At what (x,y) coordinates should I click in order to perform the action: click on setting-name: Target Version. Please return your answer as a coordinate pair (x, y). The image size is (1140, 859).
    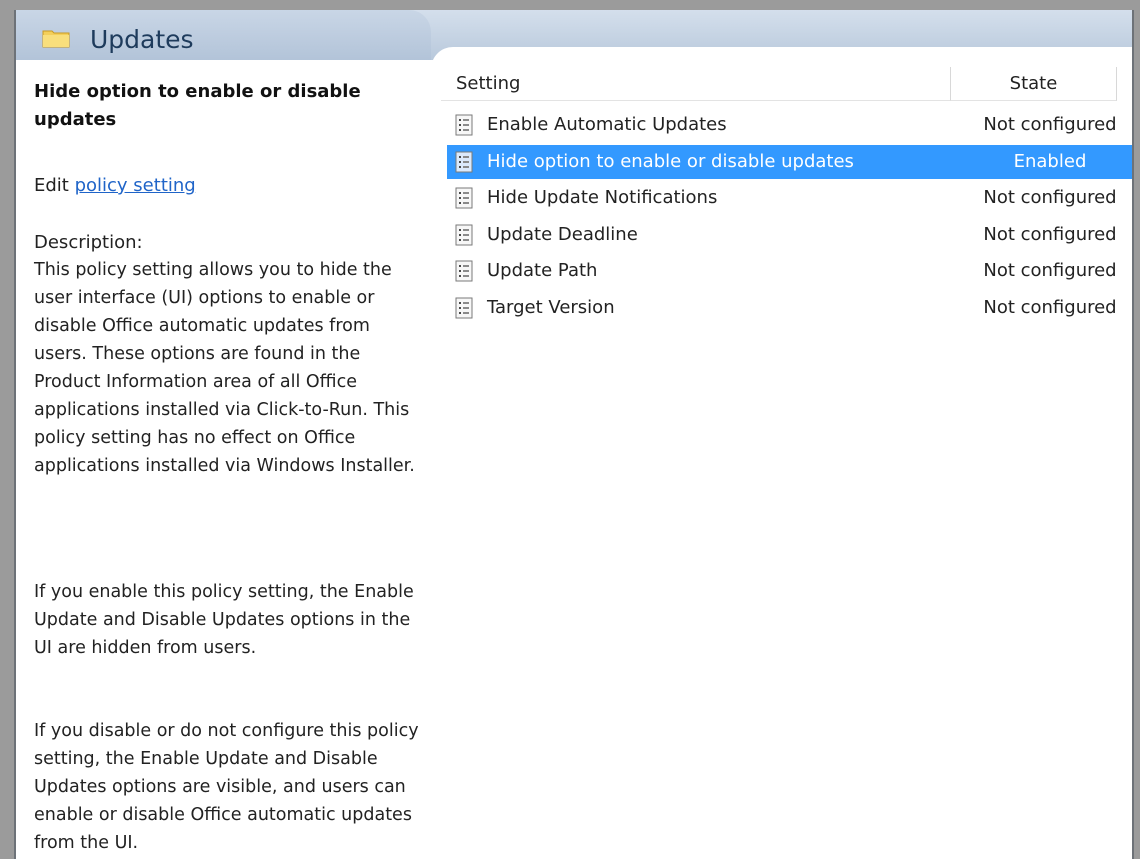
    Looking at the image, I should click on (551, 307).